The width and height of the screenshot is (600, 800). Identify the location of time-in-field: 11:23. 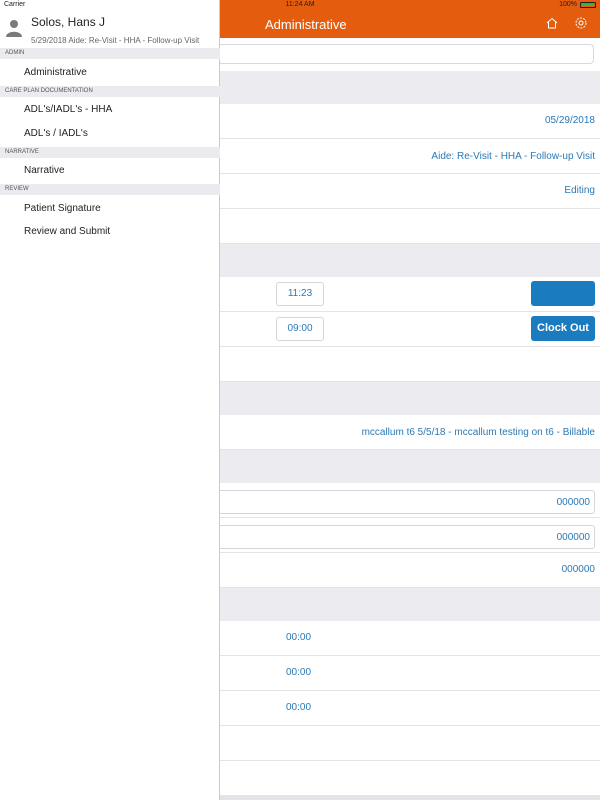
(300, 294).